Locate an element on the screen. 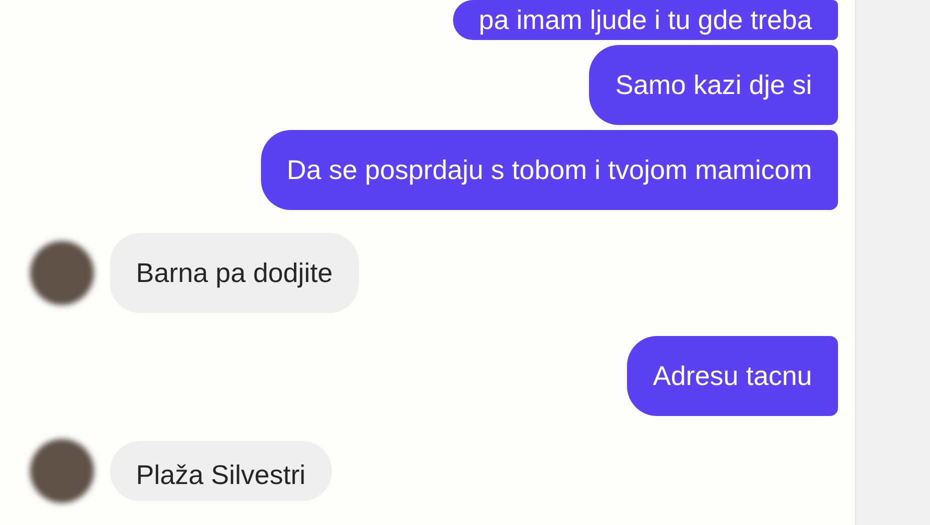  received-message: Barna pa dodjite is located at coordinates (234, 273).